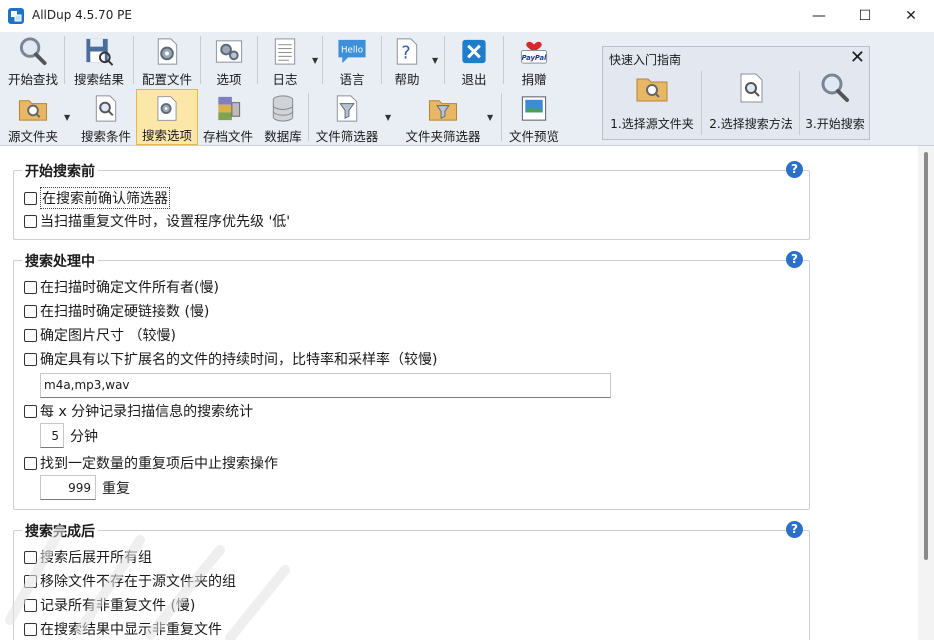  Describe the element at coordinates (99, 60) in the screenshot. I see `search-results-button: 搜索结果` at that location.